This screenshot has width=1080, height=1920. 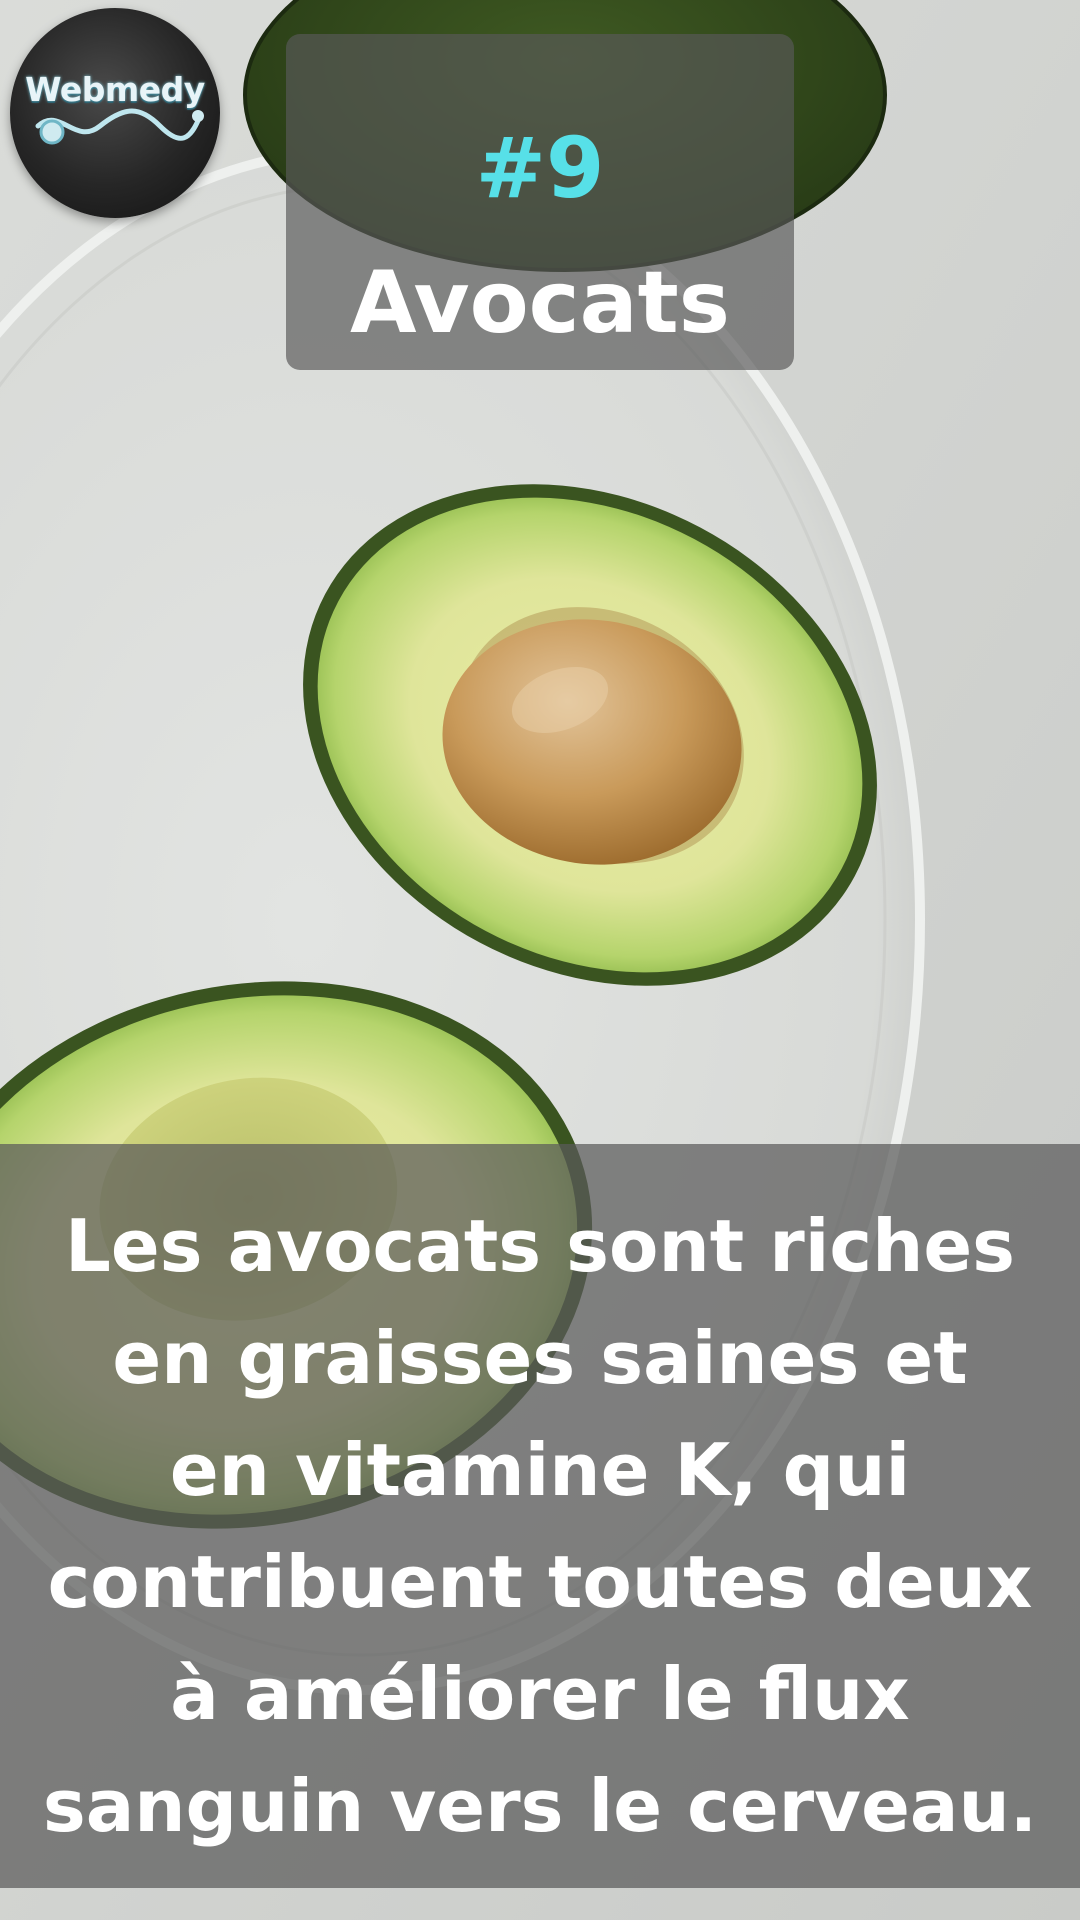 I want to click on stethoscope-icon, so click(x=119, y=126).